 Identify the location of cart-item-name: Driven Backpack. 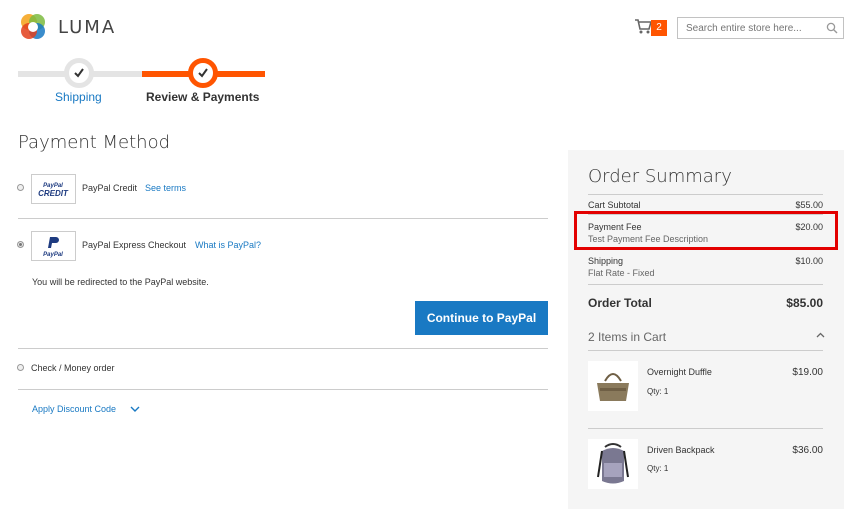
(681, 450).